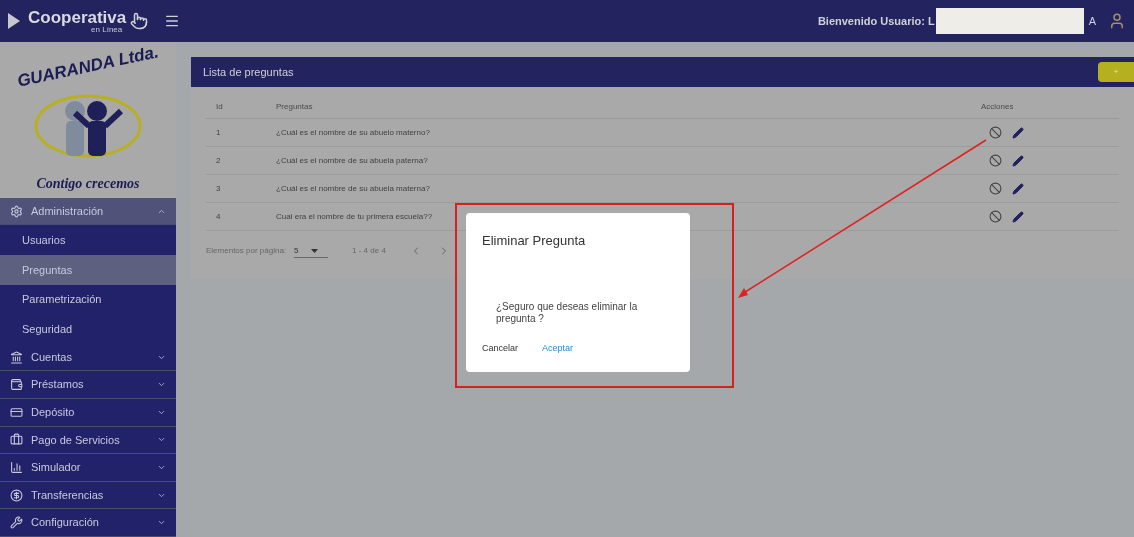  I want to click on column-header: Preguntas, so click(295, 106).